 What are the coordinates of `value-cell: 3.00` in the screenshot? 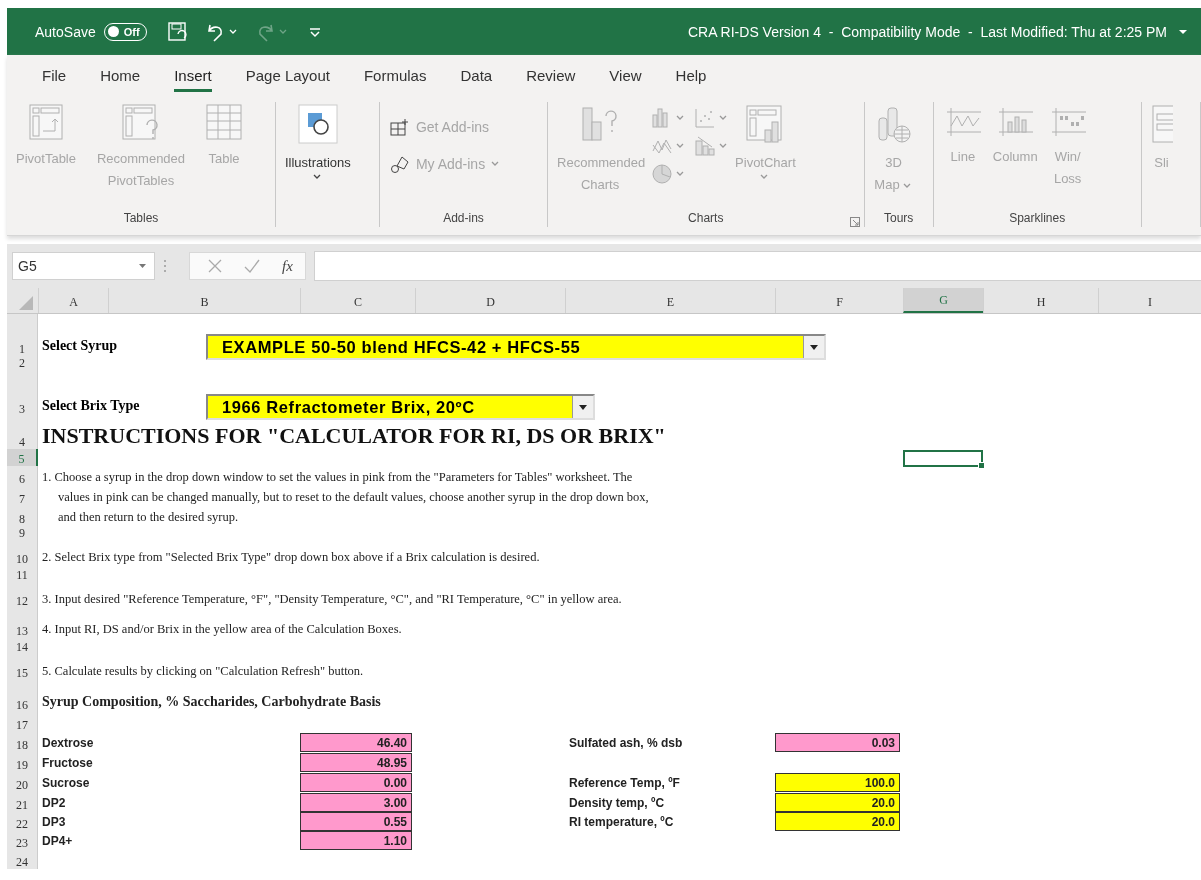 It's located at (356, 802).